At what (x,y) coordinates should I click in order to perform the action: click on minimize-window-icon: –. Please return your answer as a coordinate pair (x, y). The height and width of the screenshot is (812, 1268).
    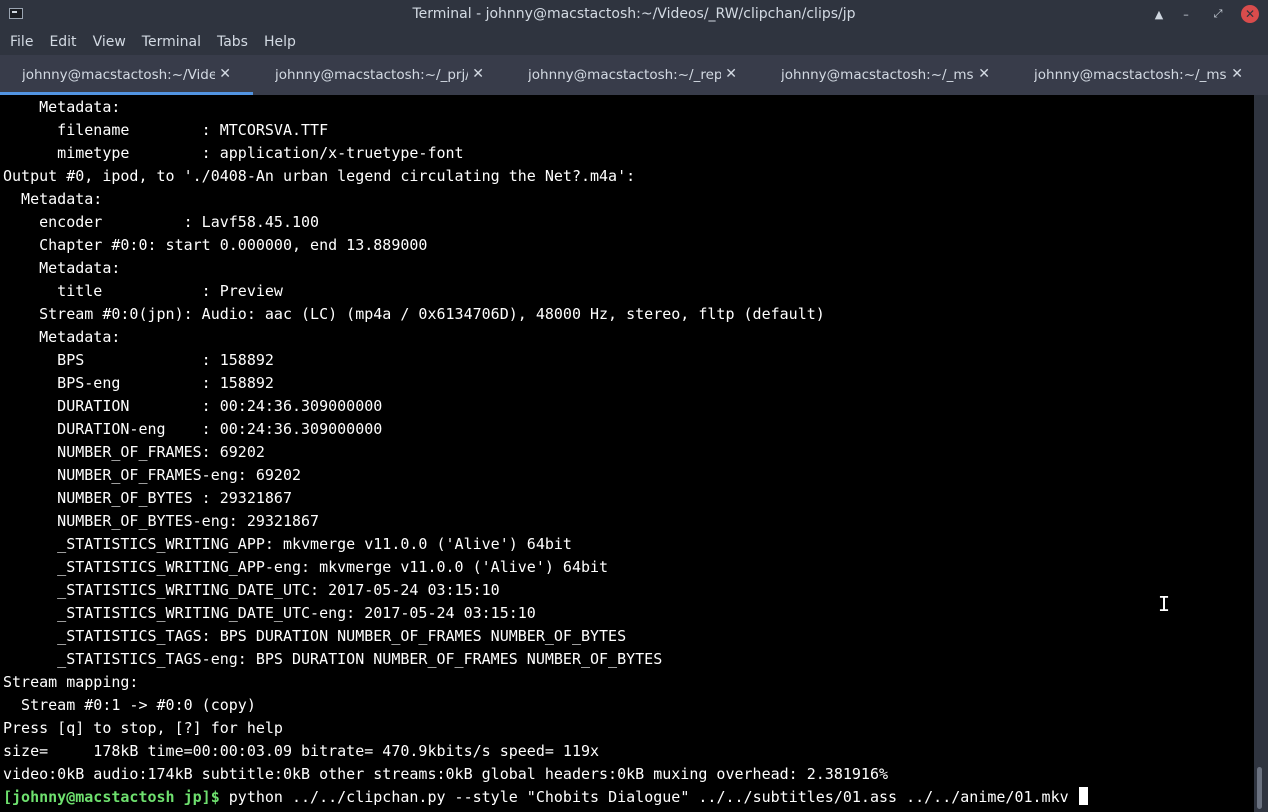
    Looking at the image, I should click on (1186, 14).